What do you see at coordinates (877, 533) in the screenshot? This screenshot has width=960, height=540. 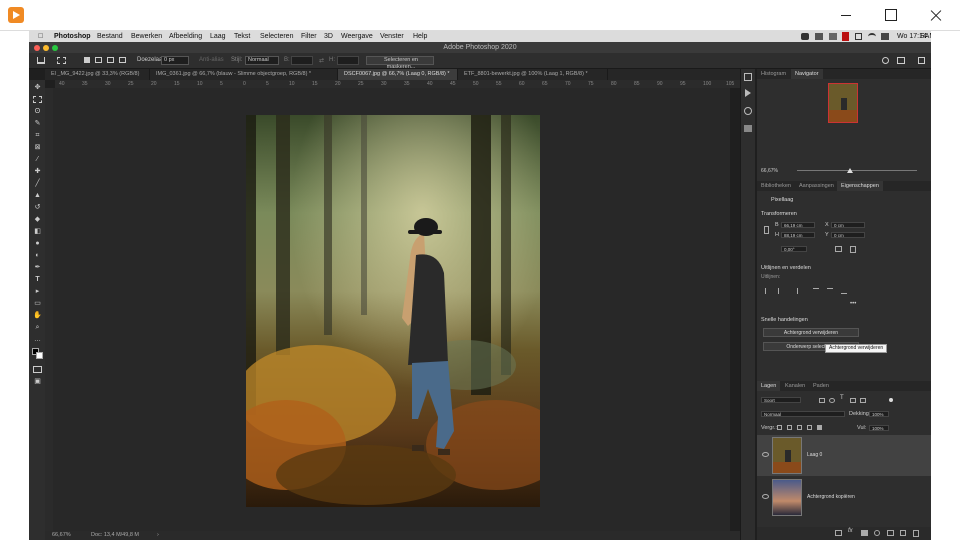 I see `adjustment-layer-icon` at bounding box center [877, 533].